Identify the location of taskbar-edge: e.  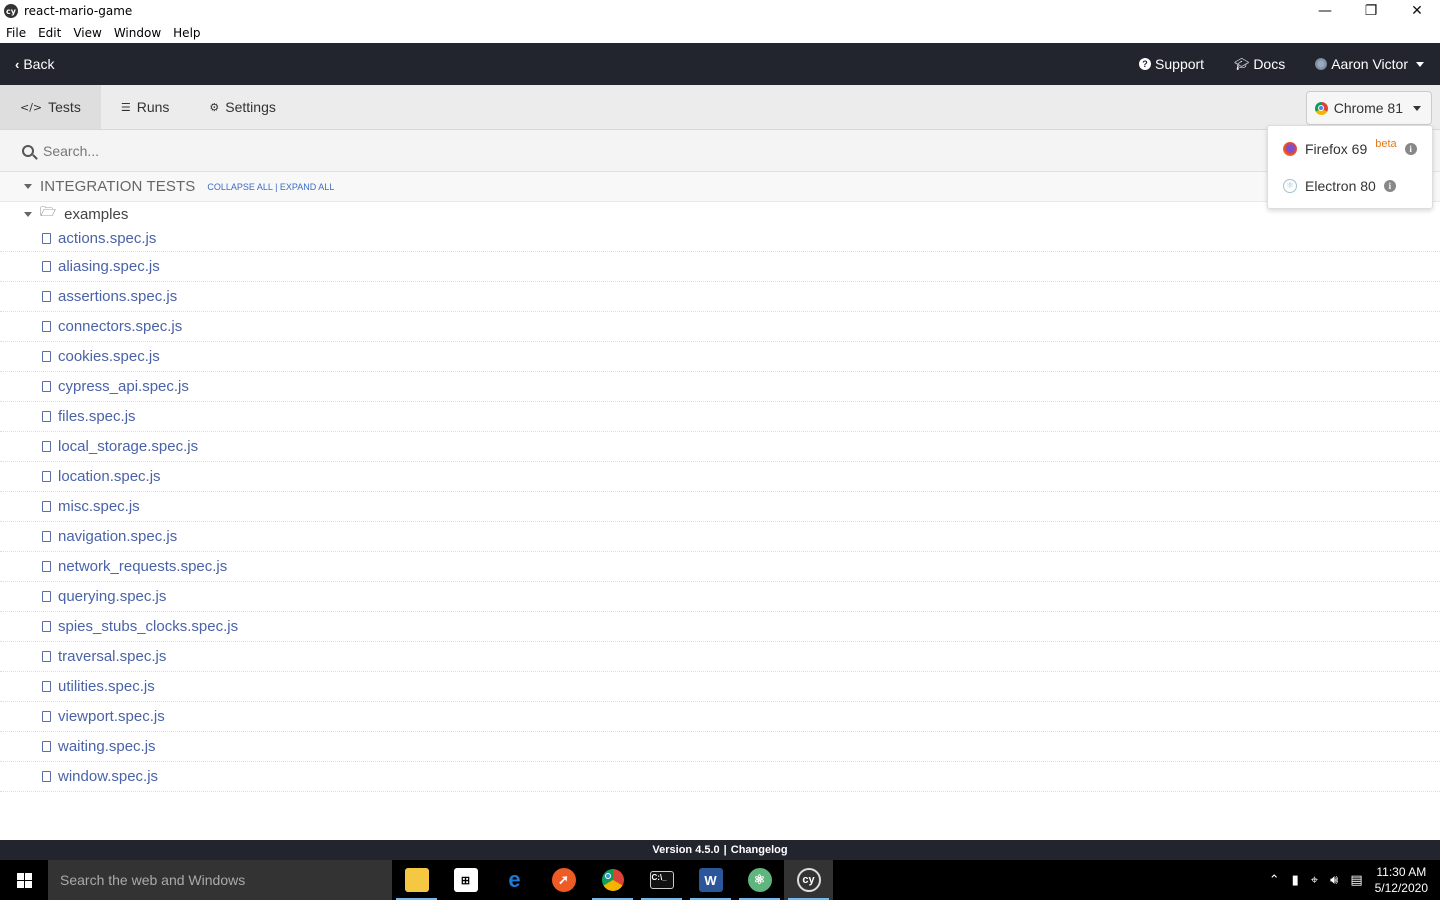
(514, 880).